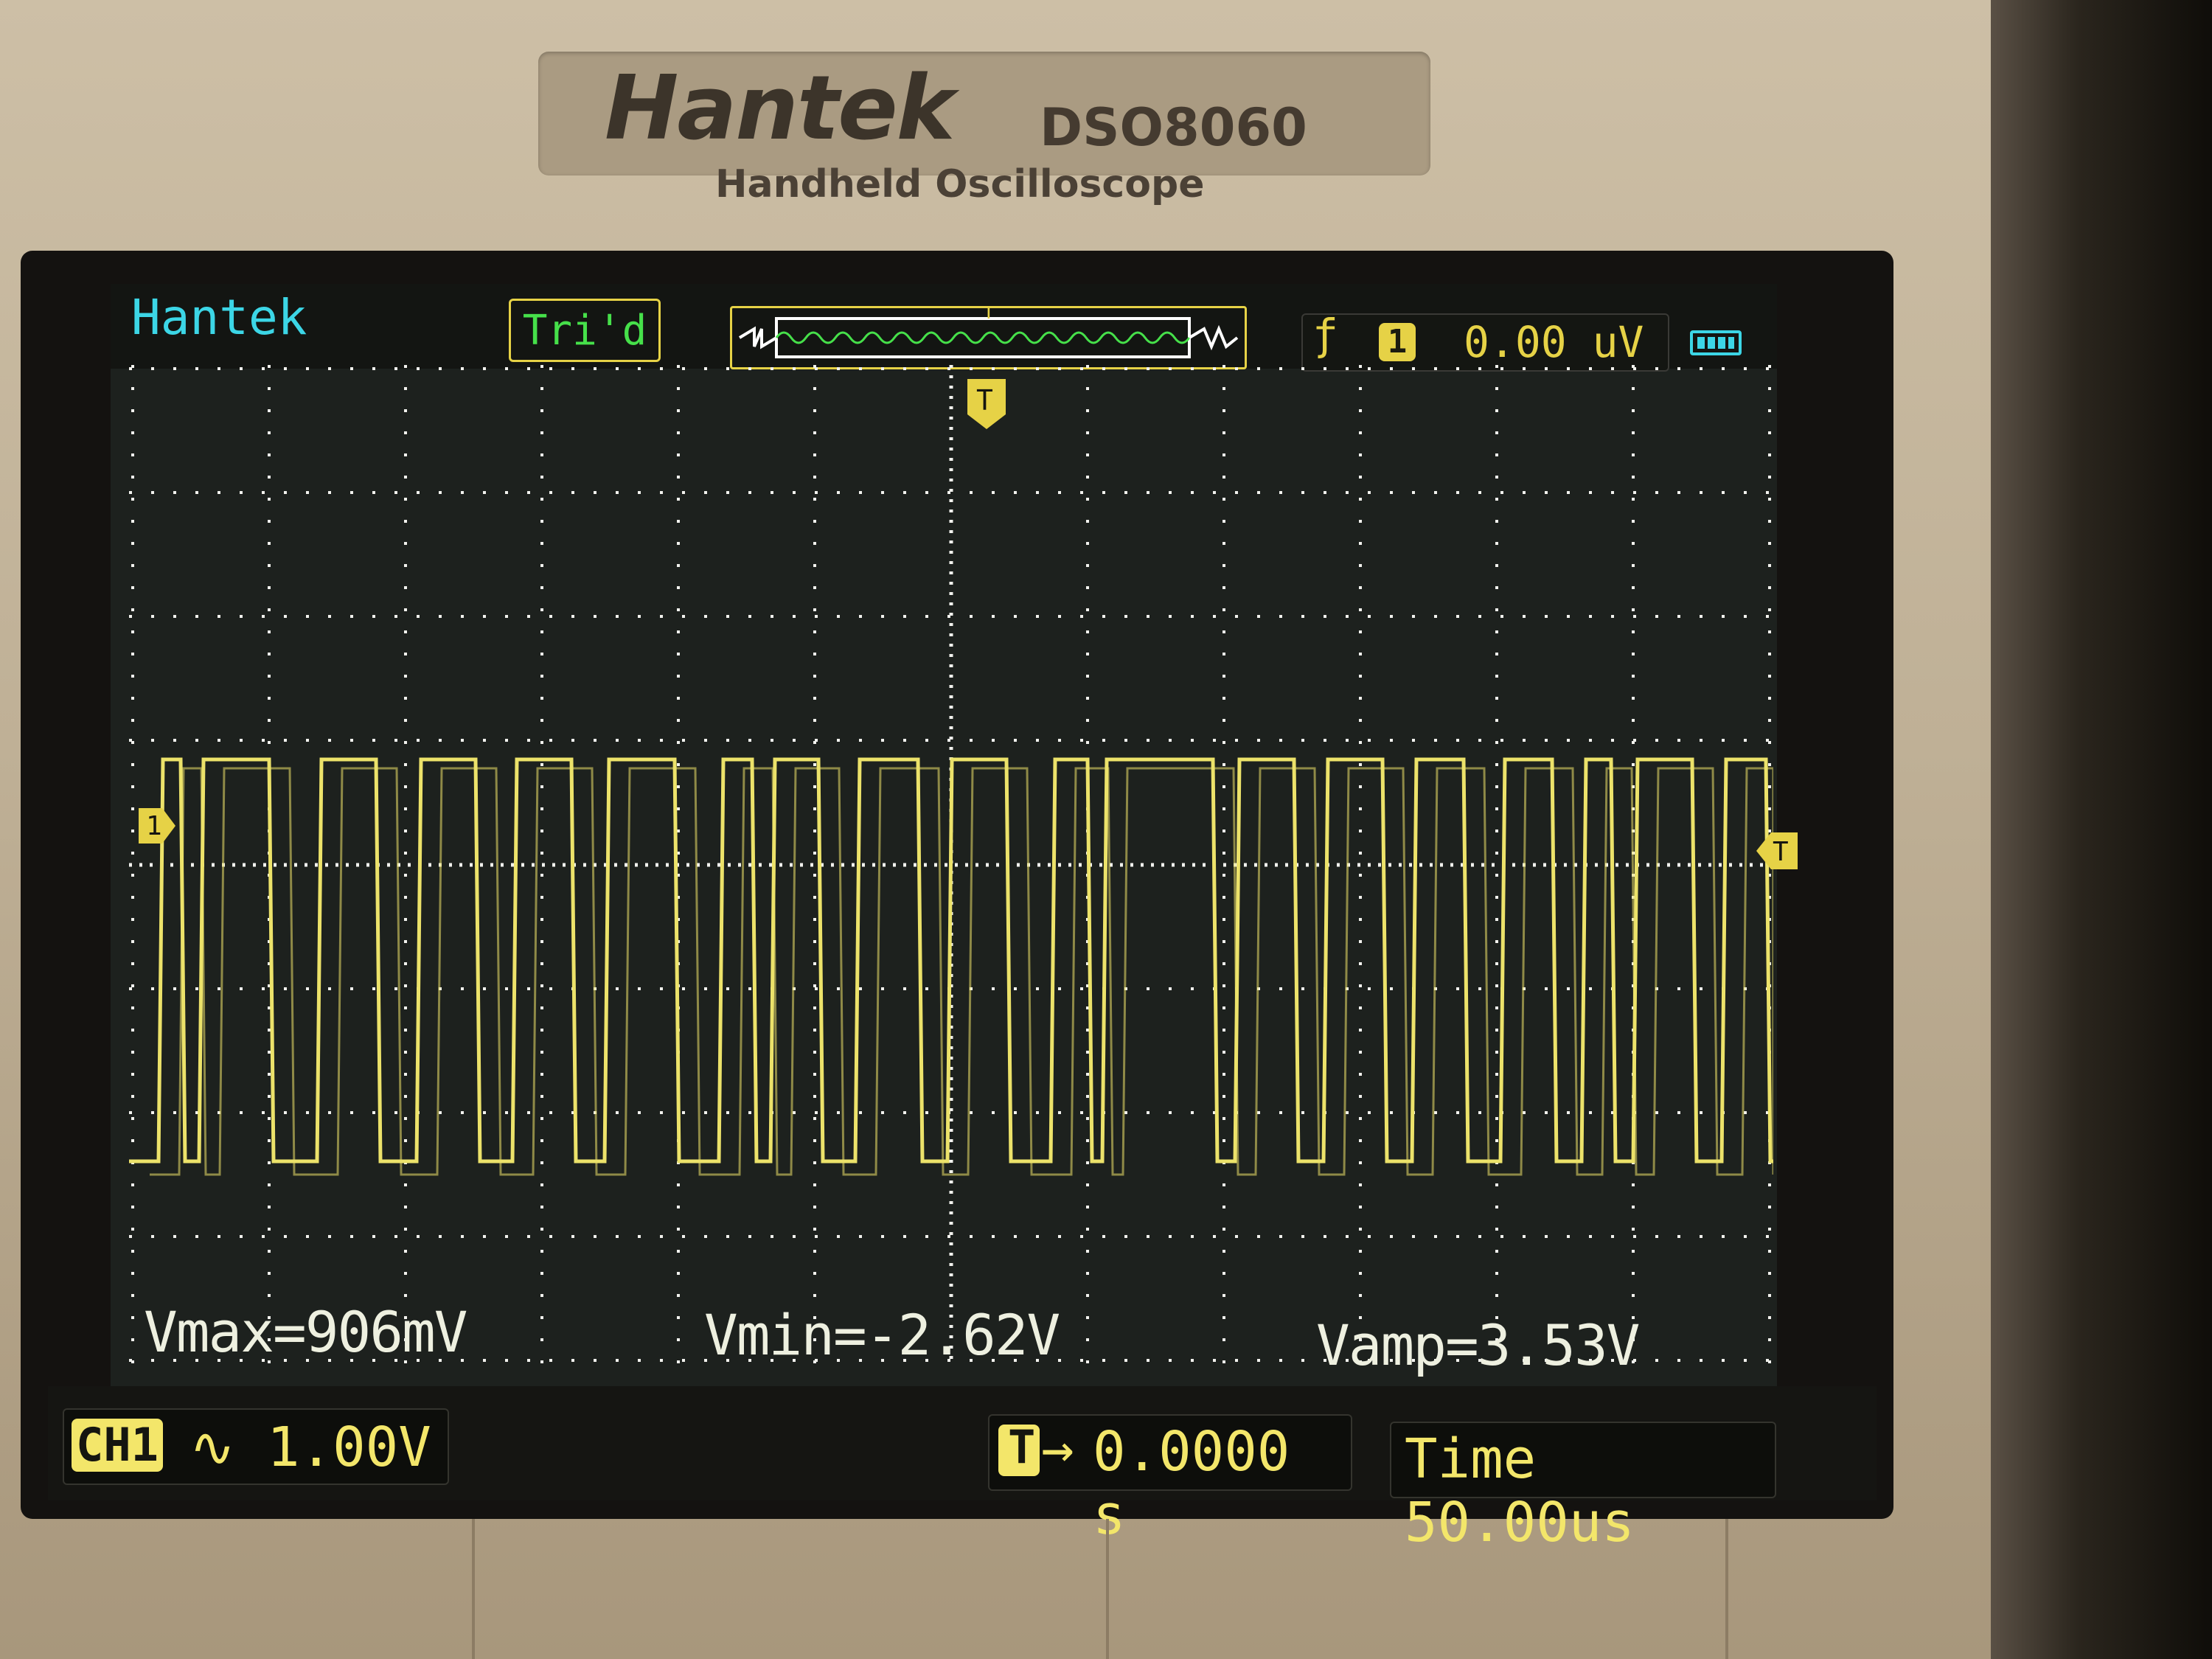 The height and width of the screenshot is (1659, 2212). Describe the element at coordinates (882, 1335) in the screenshot. I see `measurement-vmin: Vmin=-2.62V` at that location.